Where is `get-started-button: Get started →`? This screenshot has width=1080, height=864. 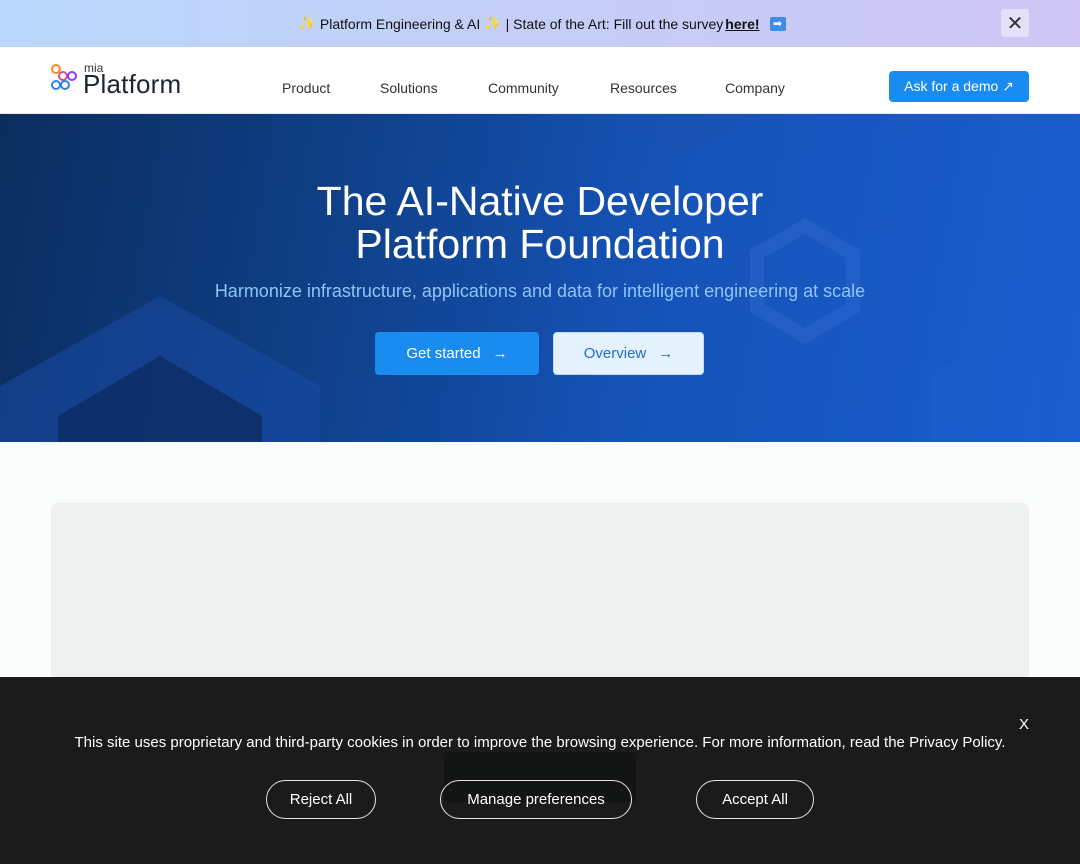
get-started-button: Get started → is located at coordinates (457, 353).